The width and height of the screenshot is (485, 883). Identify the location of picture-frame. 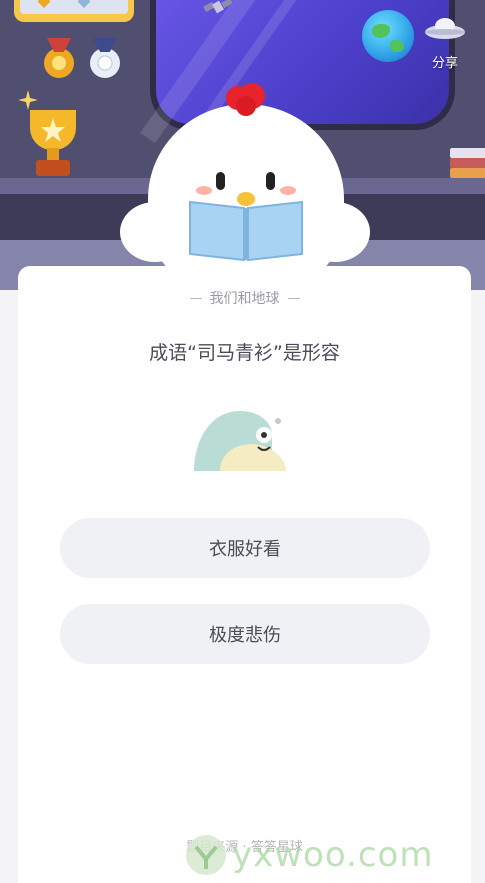
(74, 11).